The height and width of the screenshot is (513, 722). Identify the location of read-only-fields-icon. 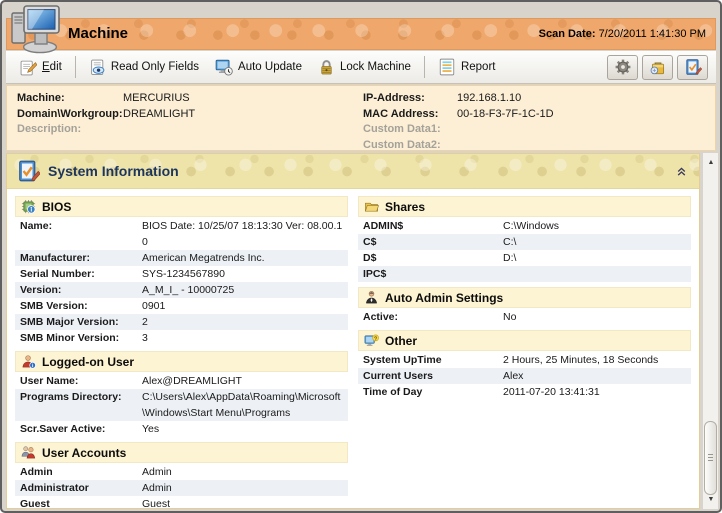
(97, 67).